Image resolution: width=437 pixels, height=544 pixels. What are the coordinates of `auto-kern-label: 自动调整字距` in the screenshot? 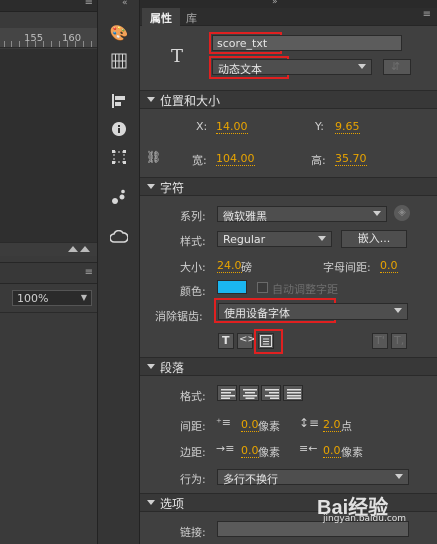 It's located at (305, 289).